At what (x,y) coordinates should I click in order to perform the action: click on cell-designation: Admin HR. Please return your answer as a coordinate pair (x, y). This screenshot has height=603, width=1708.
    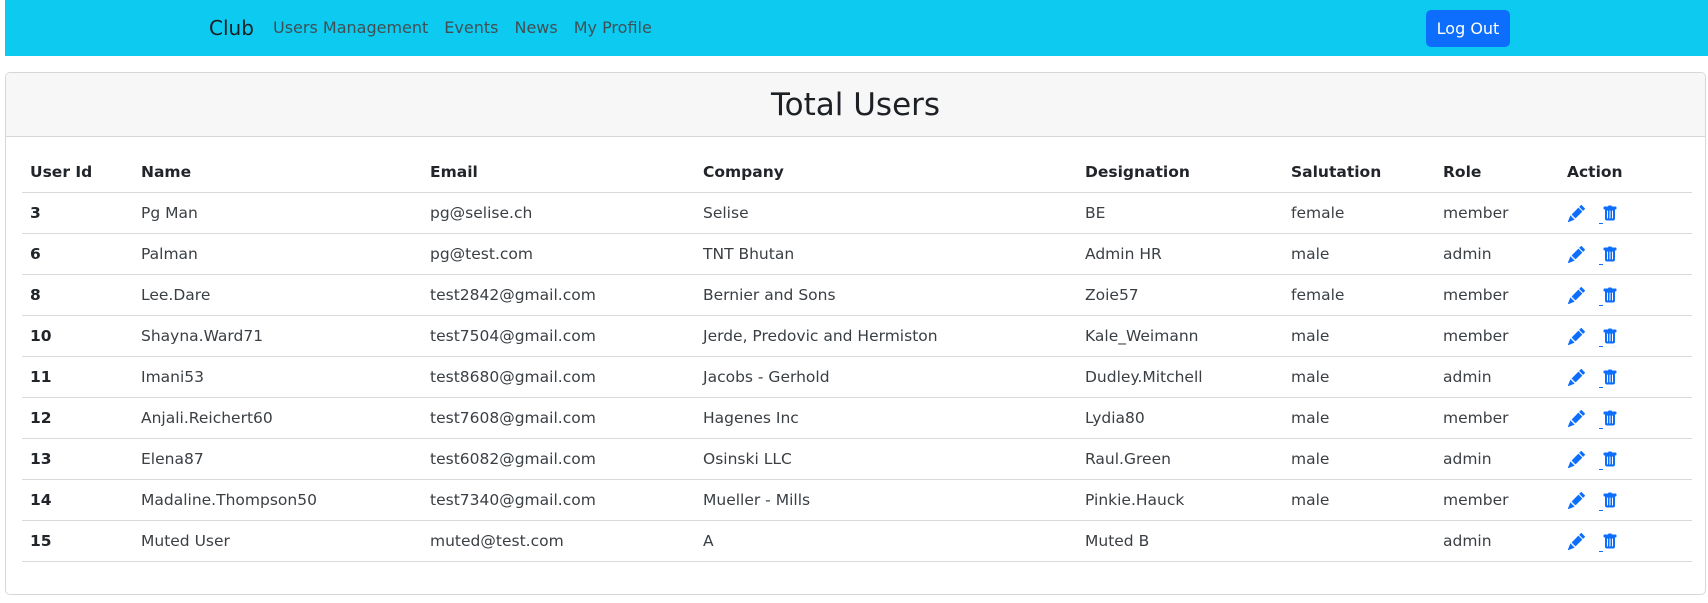
    Looking at the image, I should click on (1180, 254).